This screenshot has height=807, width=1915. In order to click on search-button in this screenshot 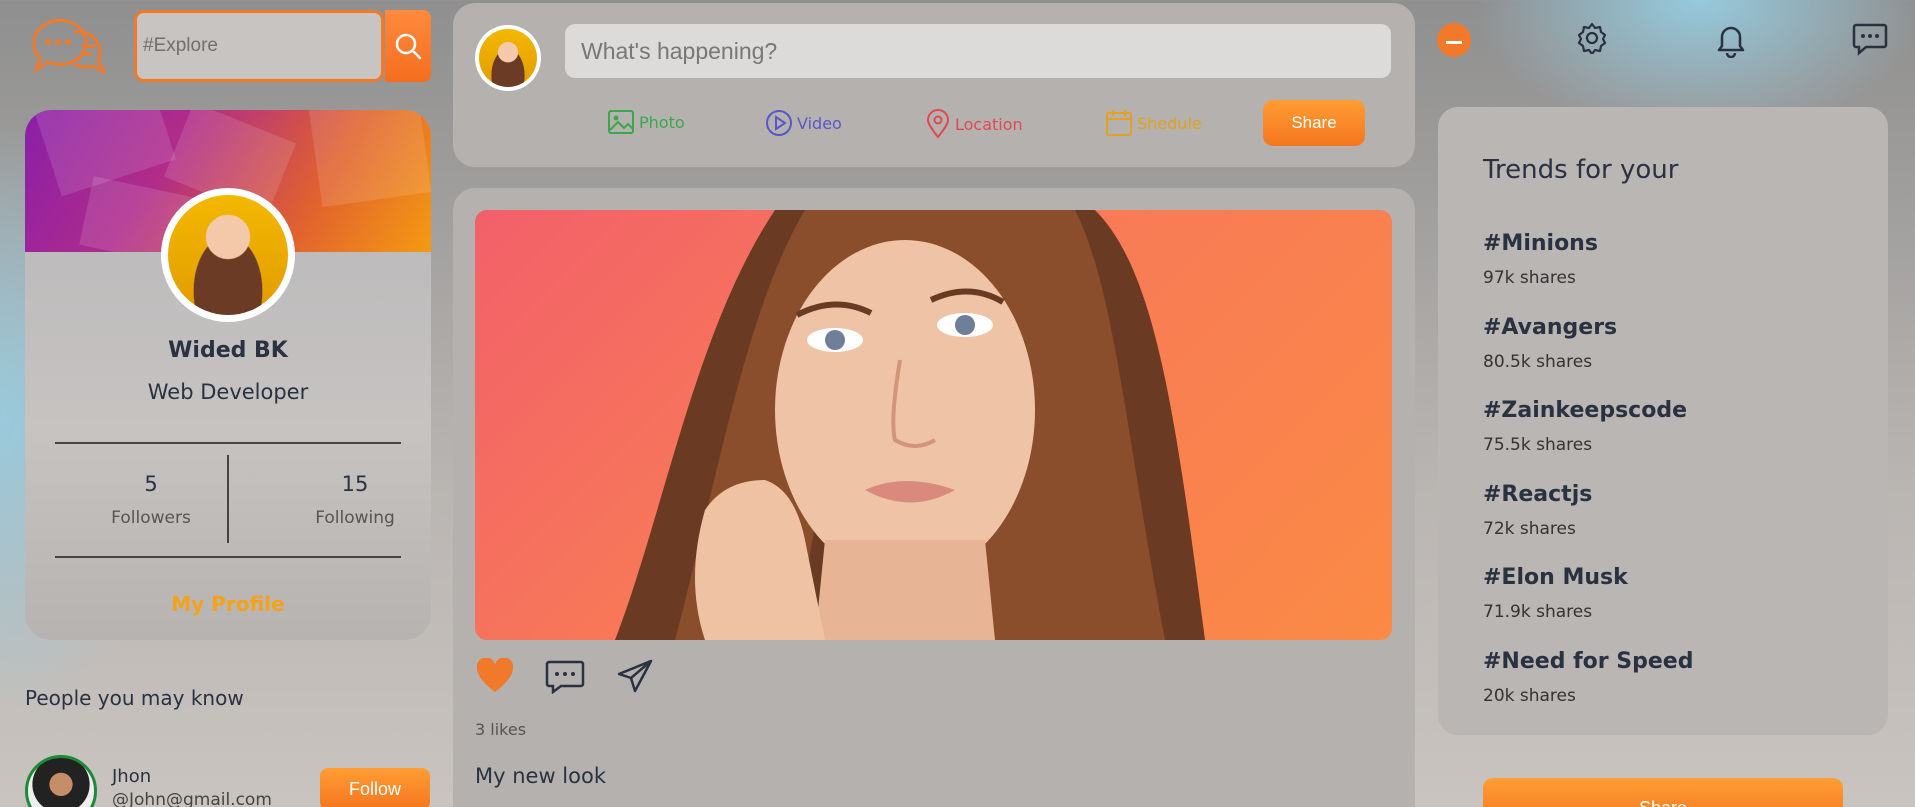, I will do `click(408, 46)`.